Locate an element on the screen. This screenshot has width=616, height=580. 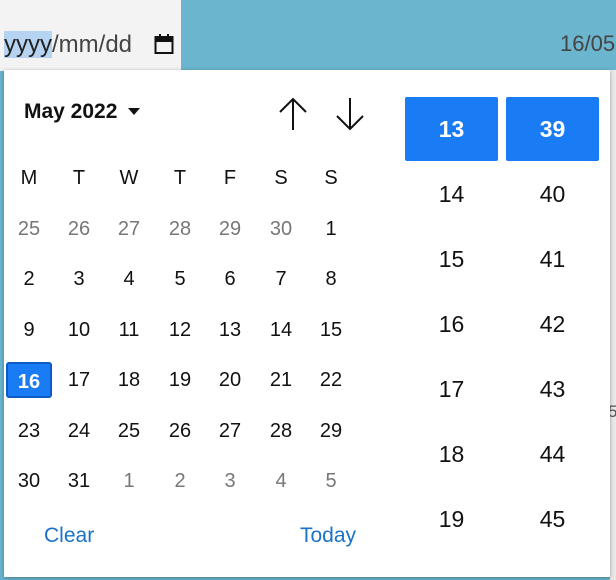
hour-option: 14 is located at coordinates (451, 194).